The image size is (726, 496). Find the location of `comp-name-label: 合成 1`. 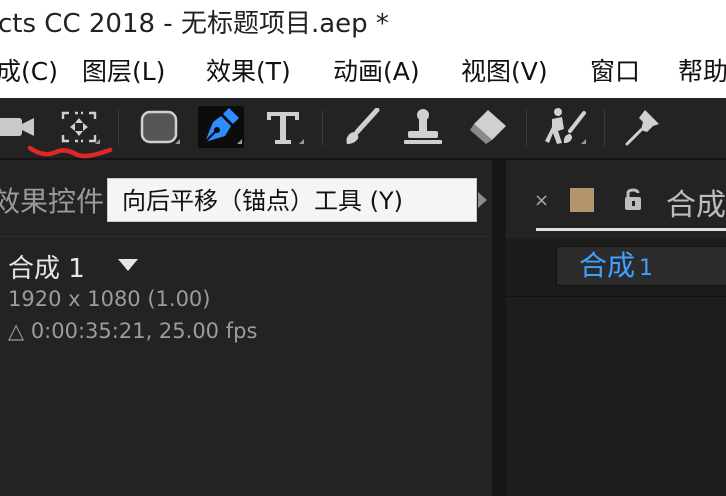

comp-name-label: 合成 1 is located at coordinates (46, 269).